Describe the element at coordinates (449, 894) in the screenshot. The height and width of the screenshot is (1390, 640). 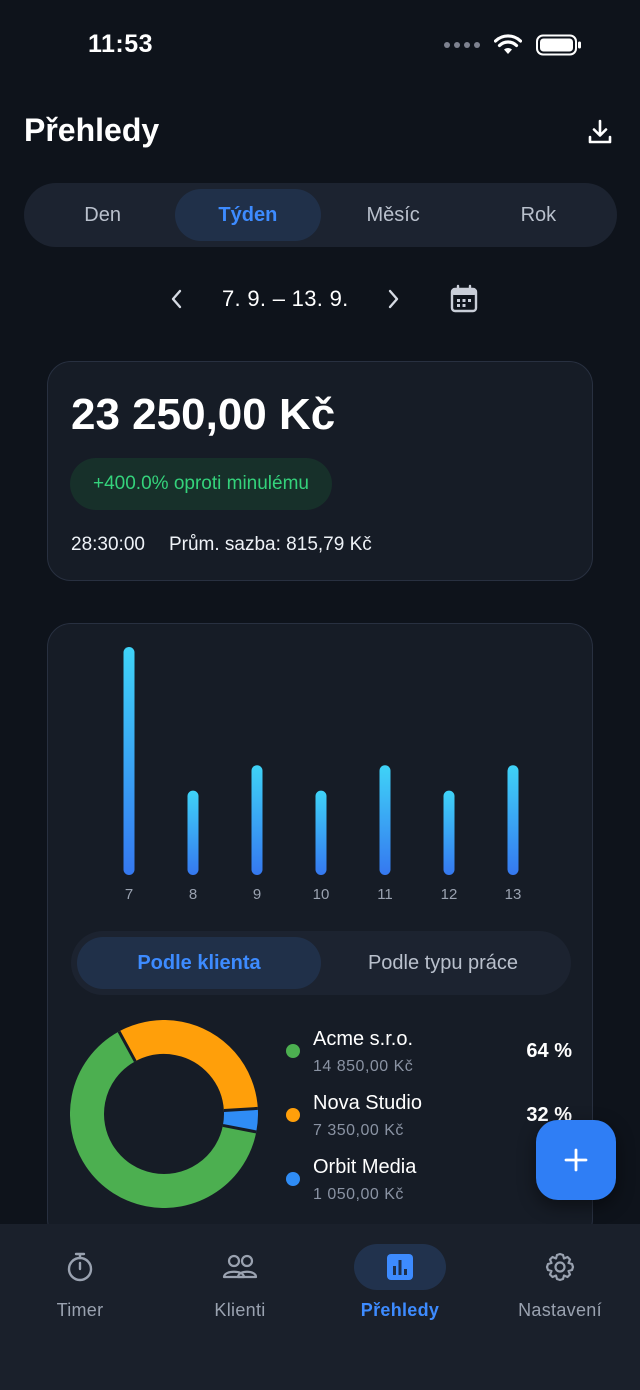
I see `x-tick-label: 12` at that location.